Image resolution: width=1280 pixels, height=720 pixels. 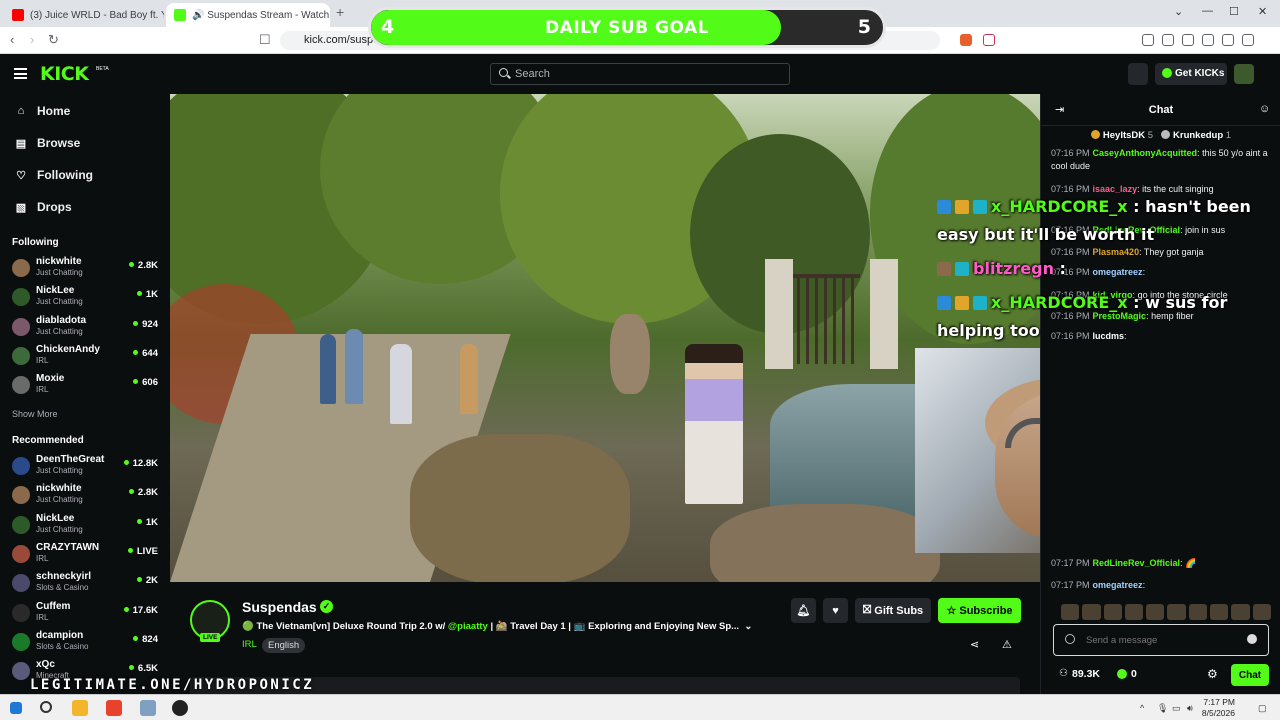 I want to click on subscribe-button: ☆ Subscribe, so click(x=979, y=610).